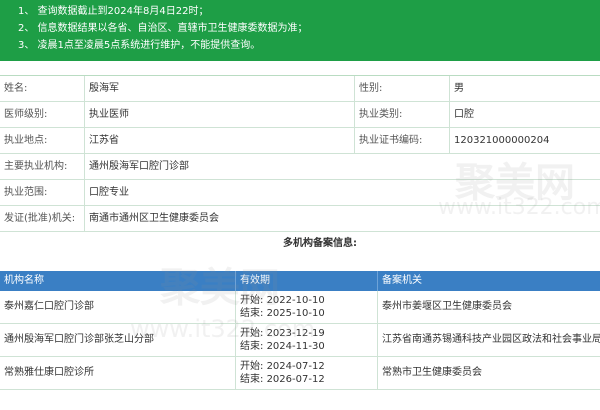 The image size is (600, 410). I want to click on header-org: 备案机关, so click(402, 280).